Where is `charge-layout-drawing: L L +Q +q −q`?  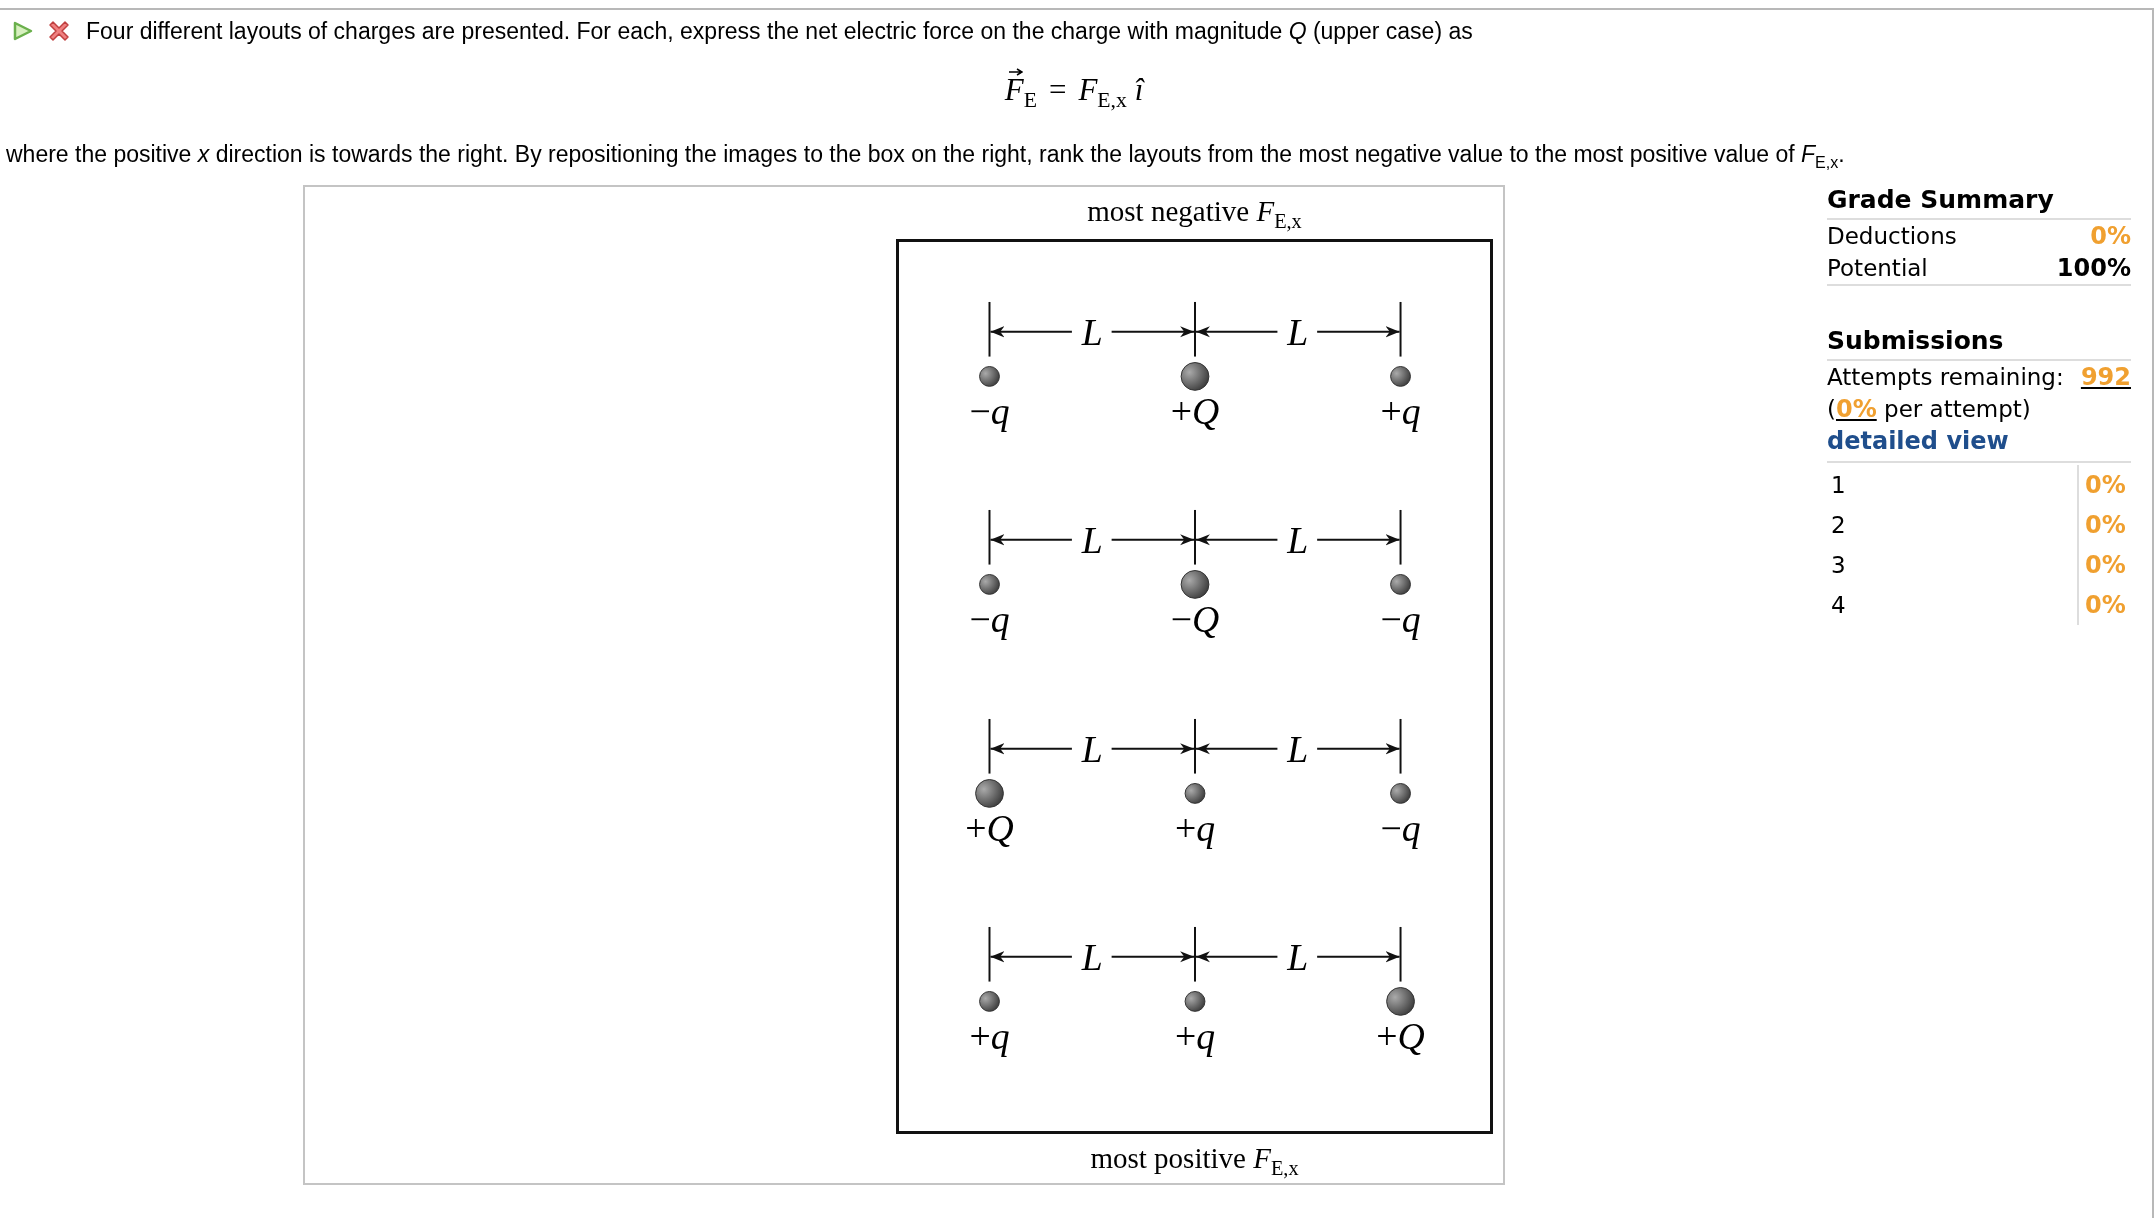
charge-layout-drawing: L L +Q +q −q is located at coordinates (1197, 818).